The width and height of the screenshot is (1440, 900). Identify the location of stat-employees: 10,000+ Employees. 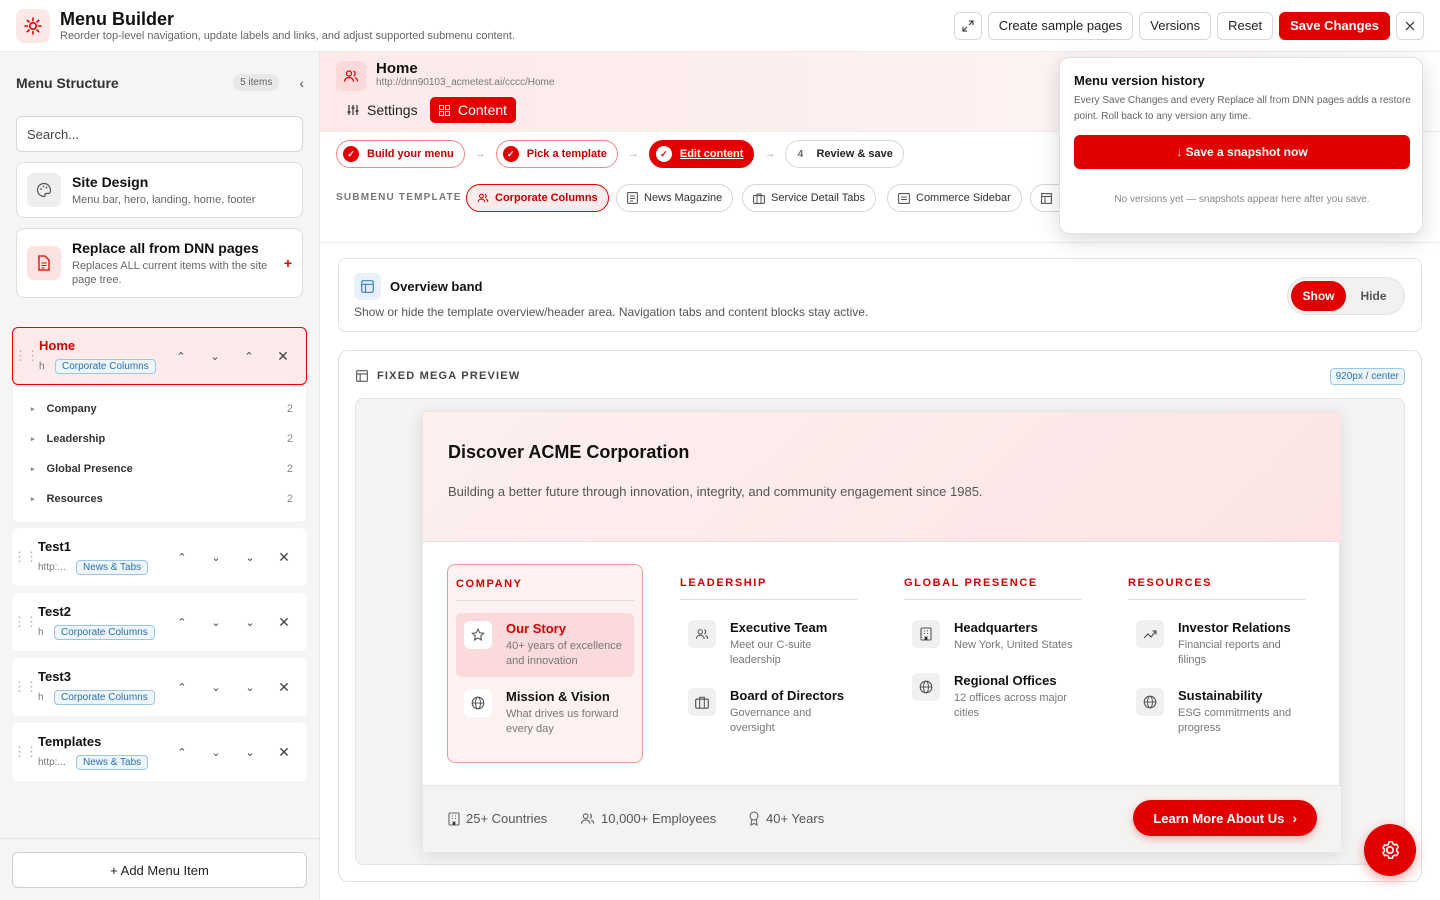
(648, 818).